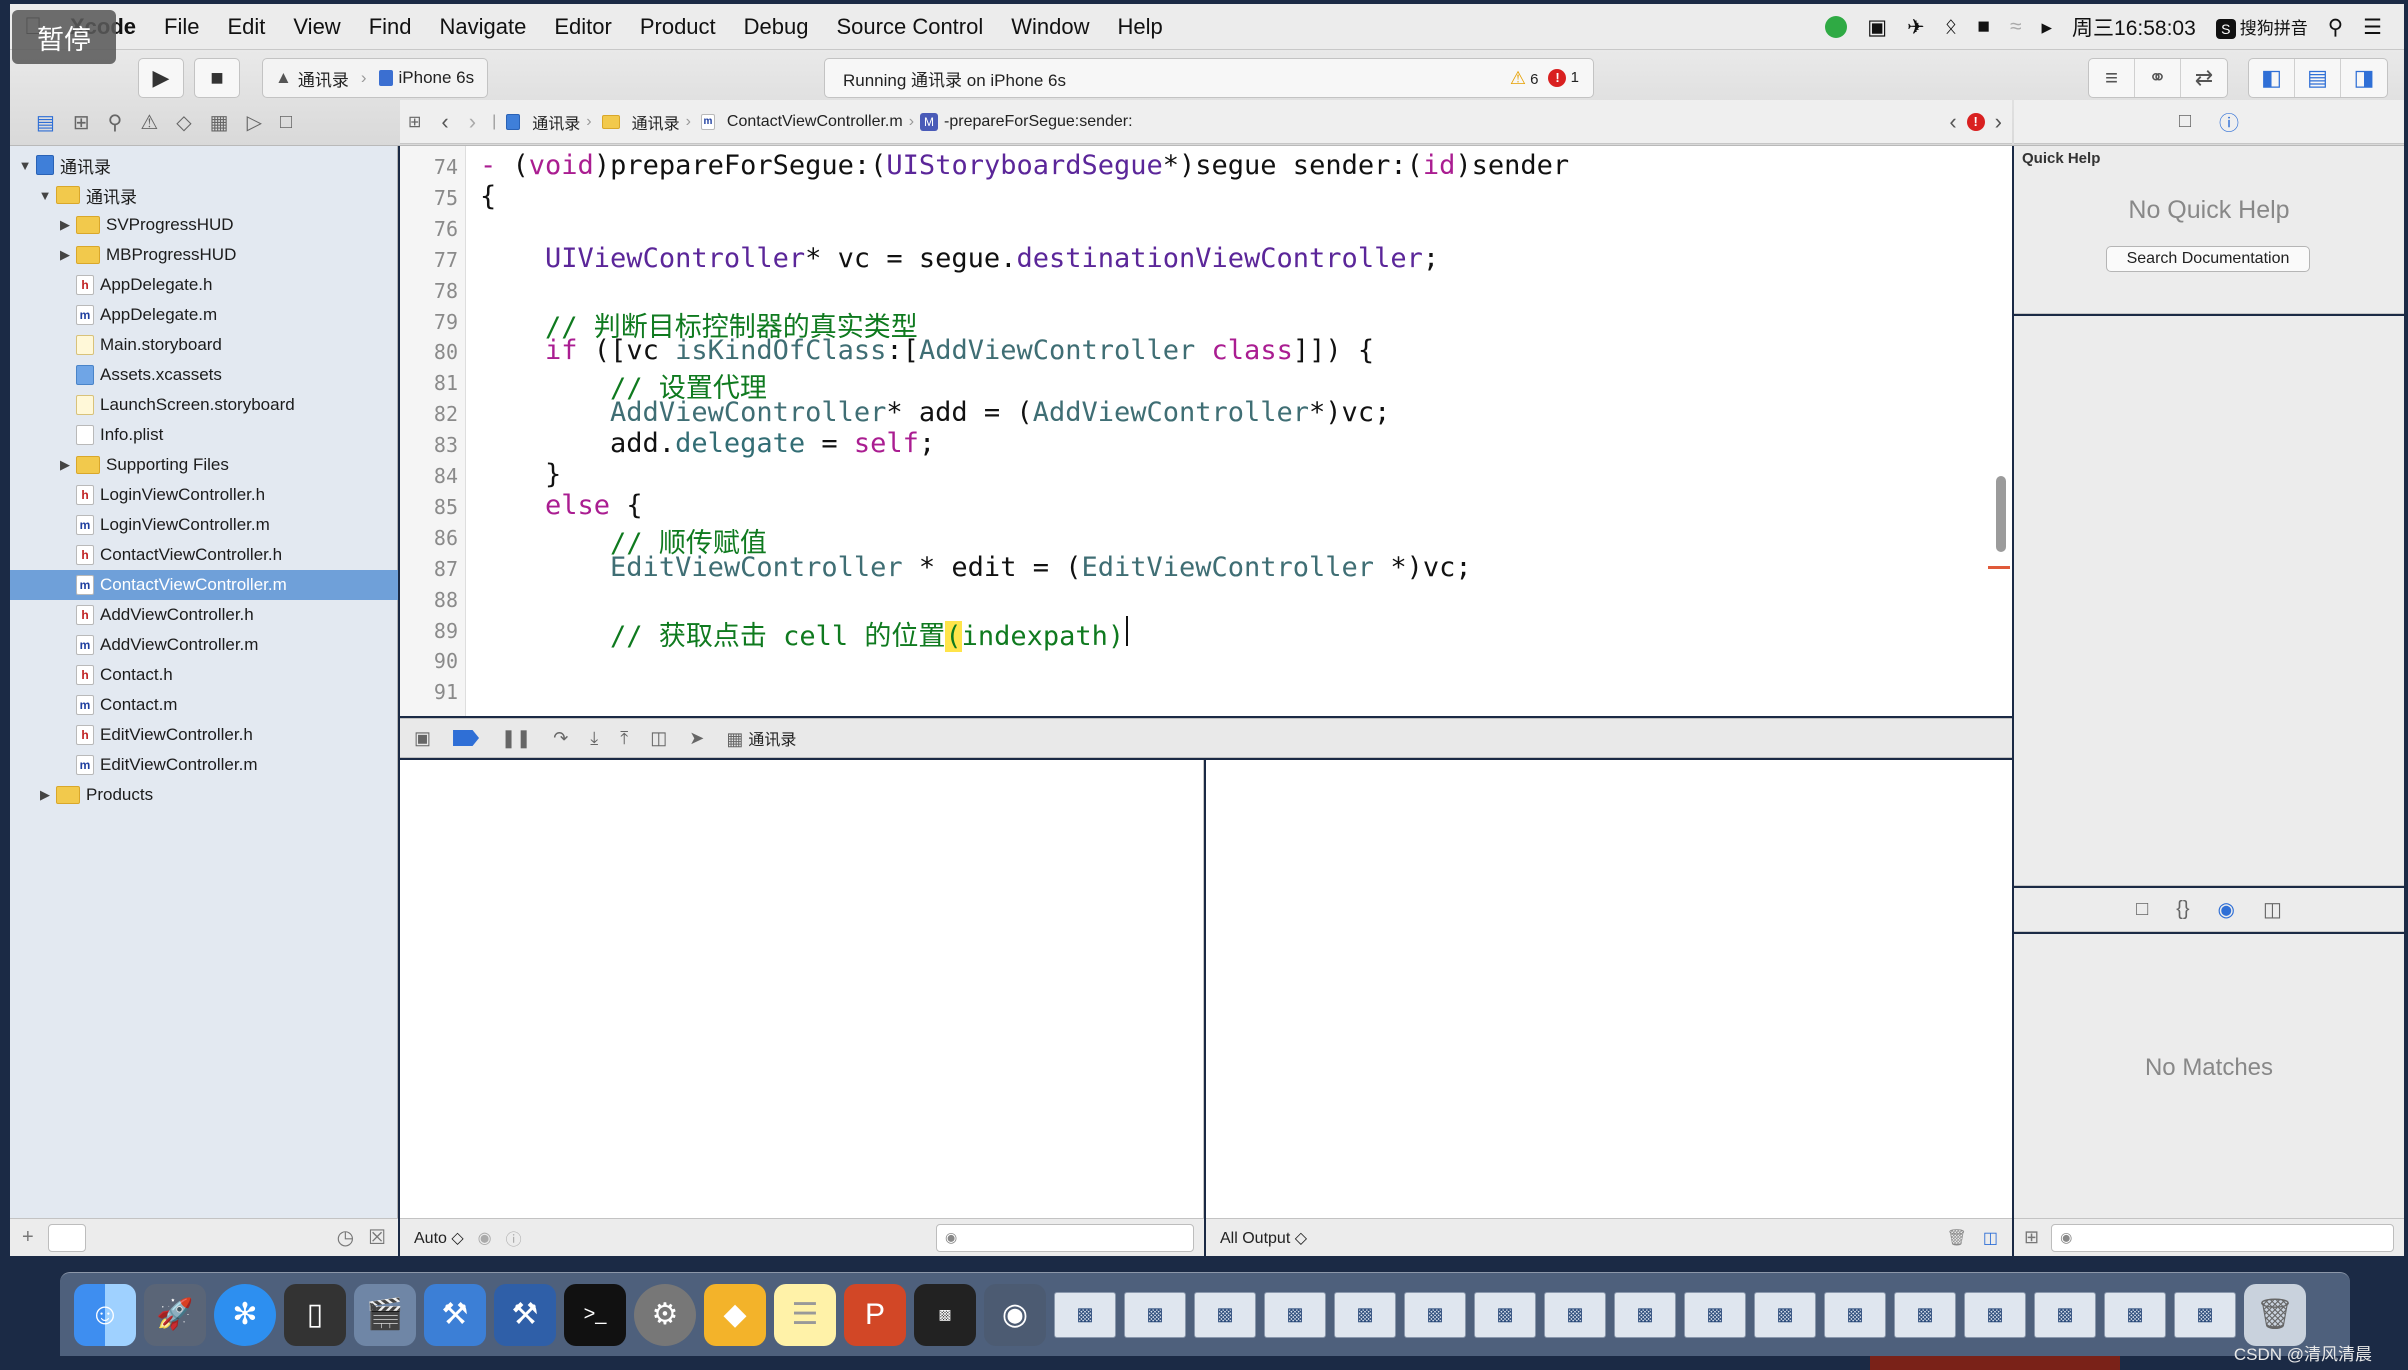 The height and width of the screenshot is (1370, 2408). I want to click on split-view-icon: ◫, so click(1990, 1238).